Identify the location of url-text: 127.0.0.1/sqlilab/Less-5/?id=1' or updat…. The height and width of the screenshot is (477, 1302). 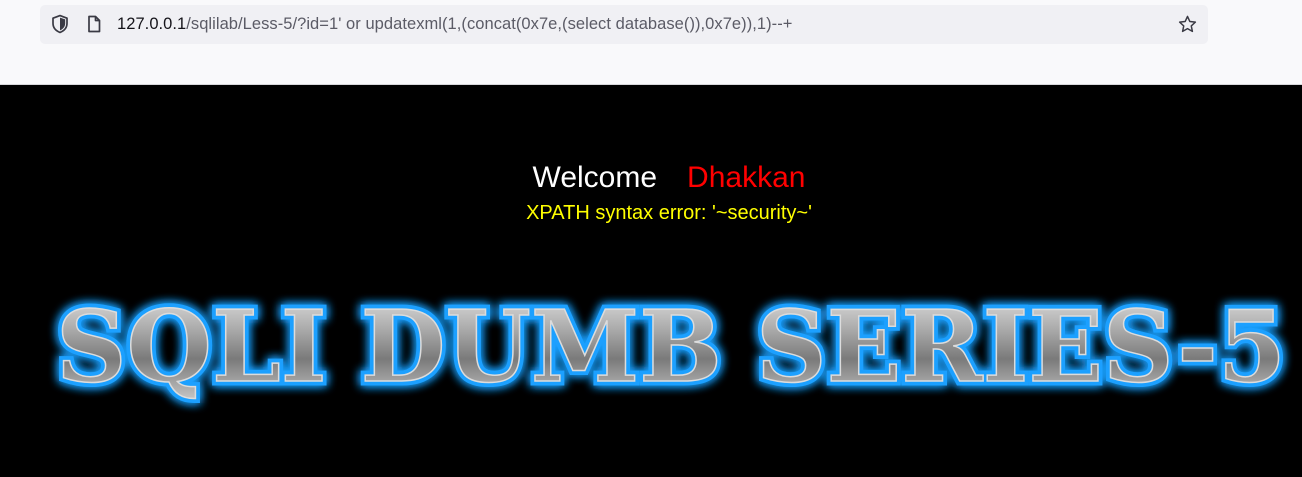
(454, 24).